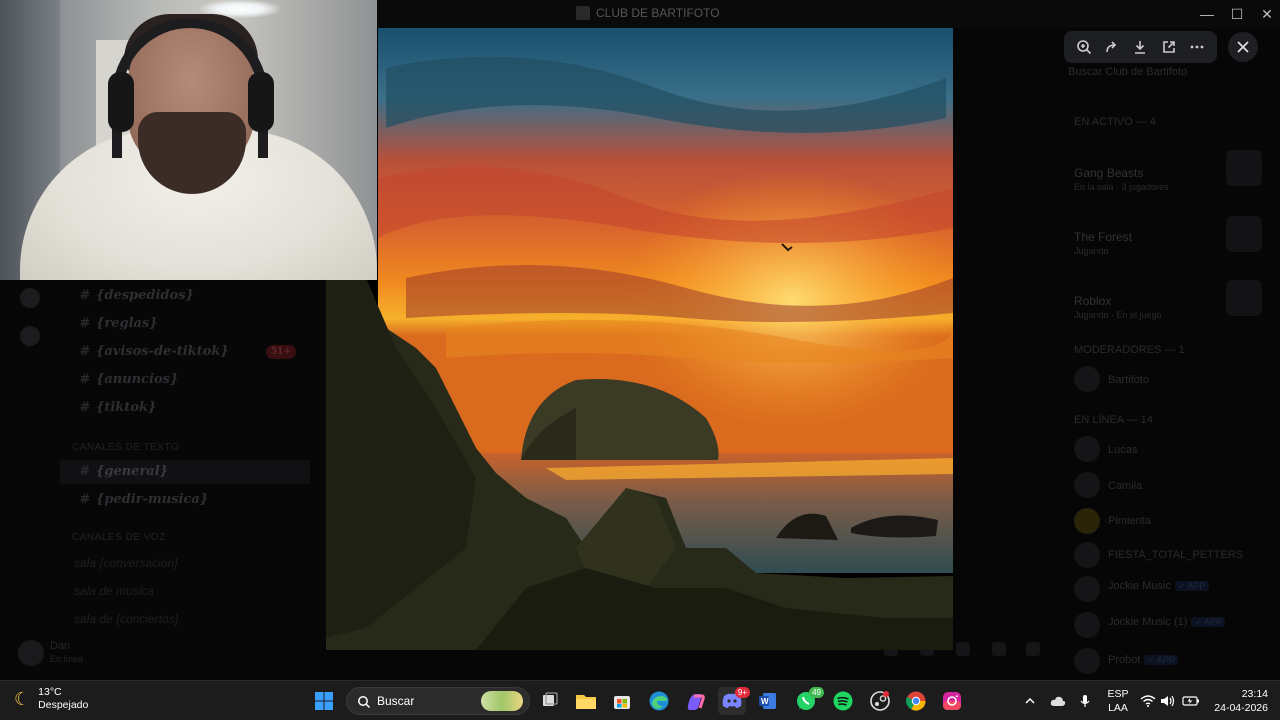 This screenshot has width=1280, height=720. What do you see at coordinates (999, 649) in the screenshot?
I see `emoji-icon` at bounding box center [999, 649].